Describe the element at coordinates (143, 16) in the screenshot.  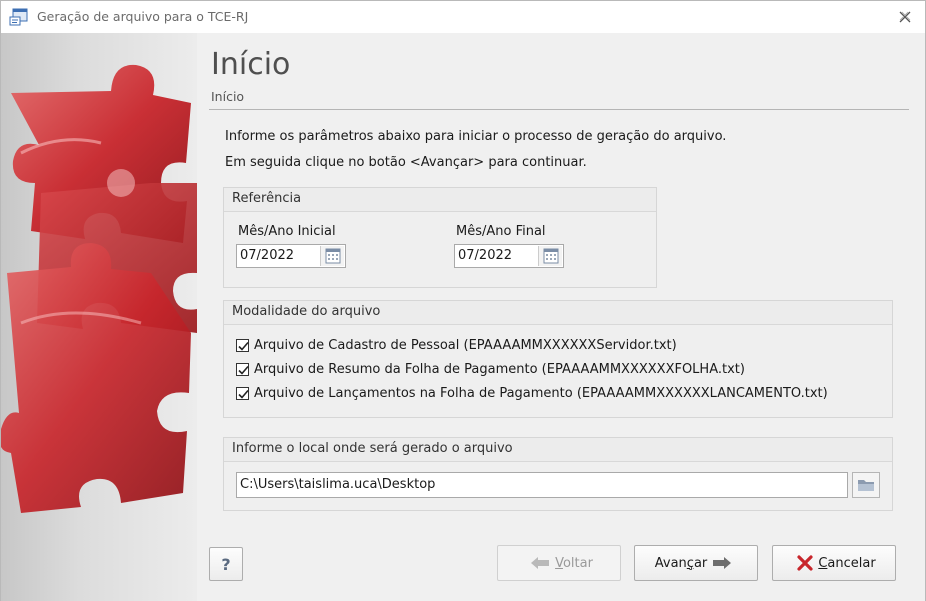
I see `window-title: Geração de arquivo para o TCE-RJ` at that location.